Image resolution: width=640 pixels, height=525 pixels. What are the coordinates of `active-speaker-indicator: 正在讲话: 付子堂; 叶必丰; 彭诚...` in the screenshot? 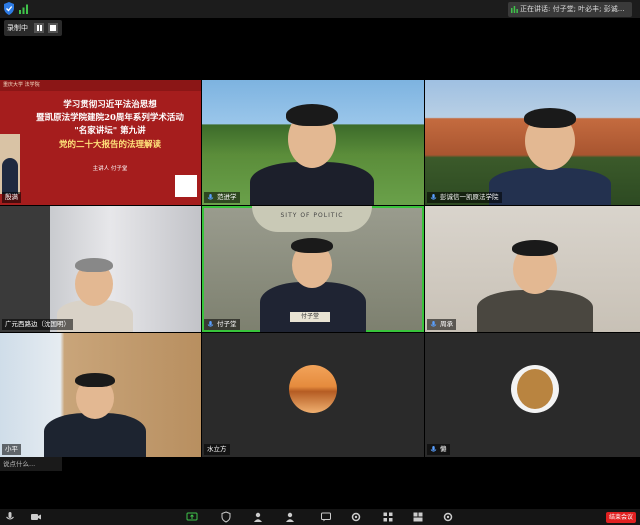 It's located at (570, 9).